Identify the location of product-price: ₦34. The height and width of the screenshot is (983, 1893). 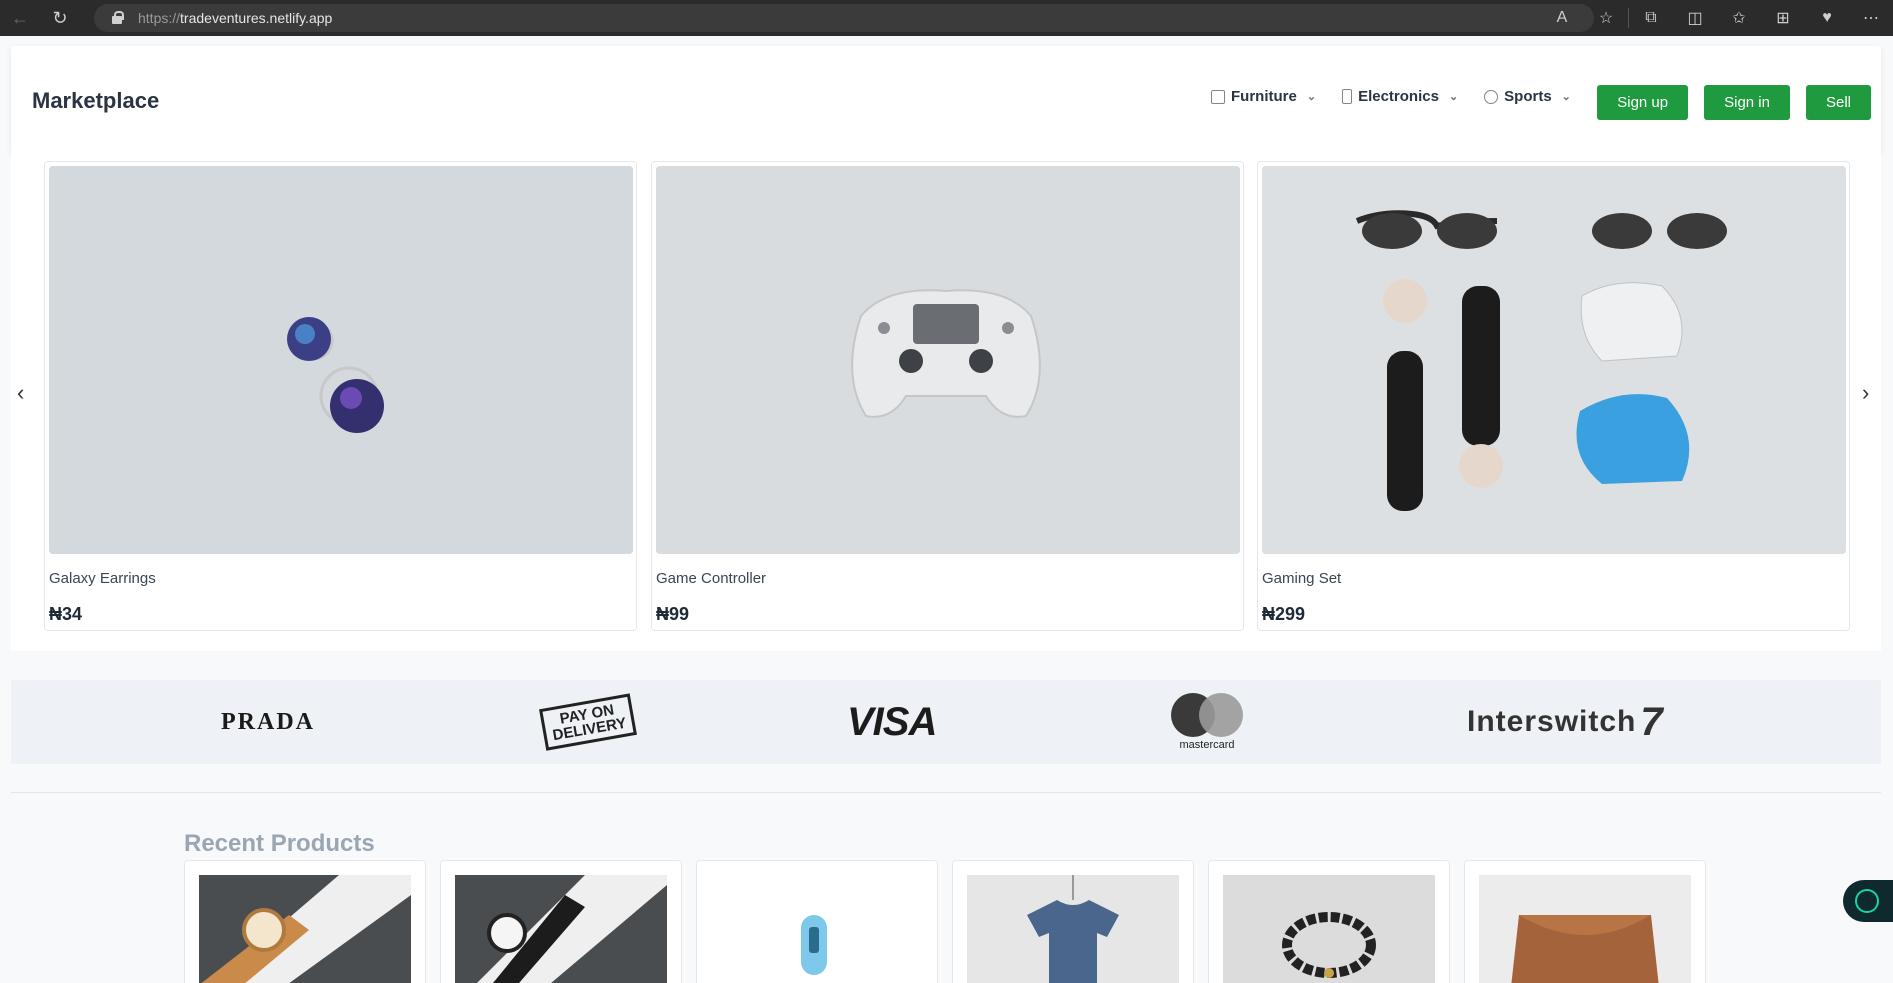
(66, 614).